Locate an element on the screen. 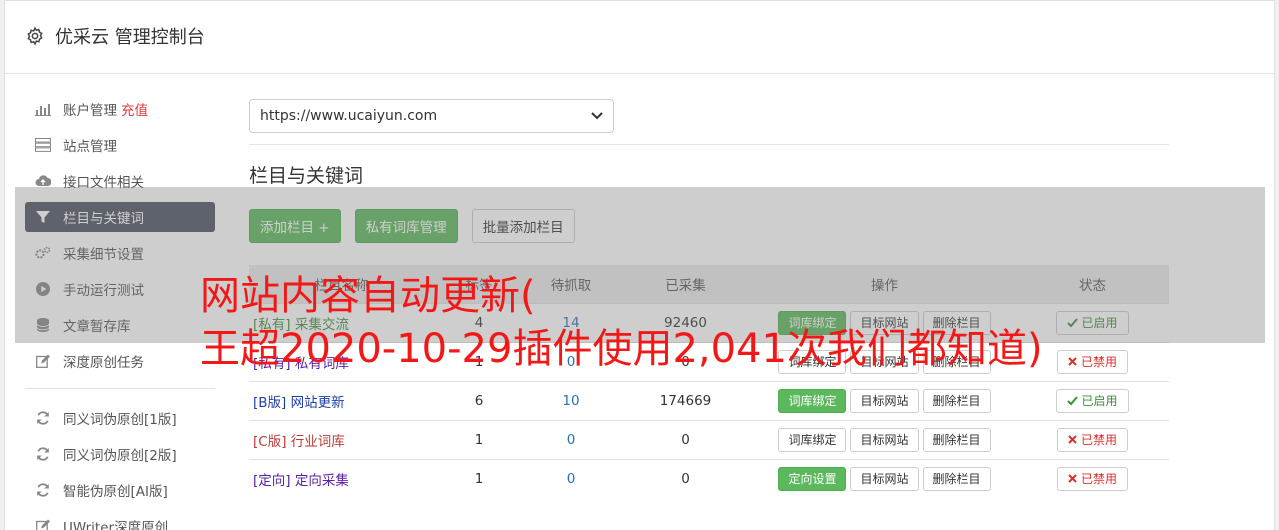 The image size is (1279, 530). table-row: [C版] 行业词库 1 0 0 词库绑定 目标网站 删除栏目 已禁用 is located at coordinates (709, 439).